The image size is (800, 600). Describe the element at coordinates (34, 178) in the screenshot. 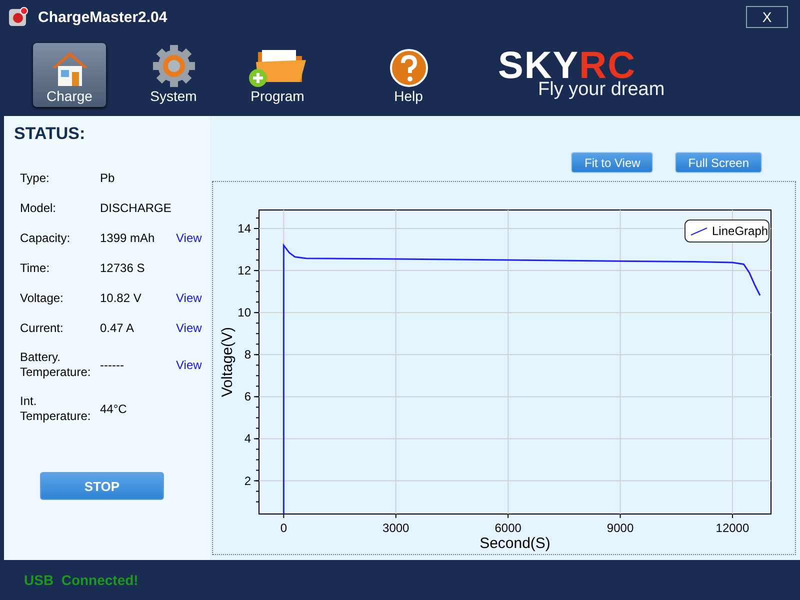

I see `field-label: Type:` at that location.